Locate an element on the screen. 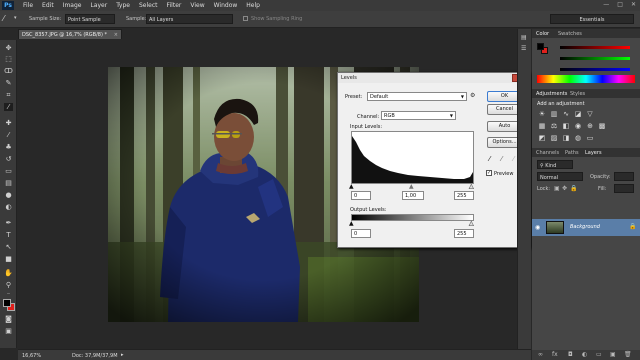 This screenshot has height=360, width=640. white-input-slider: ▲ is located at coordinates (471, 187).